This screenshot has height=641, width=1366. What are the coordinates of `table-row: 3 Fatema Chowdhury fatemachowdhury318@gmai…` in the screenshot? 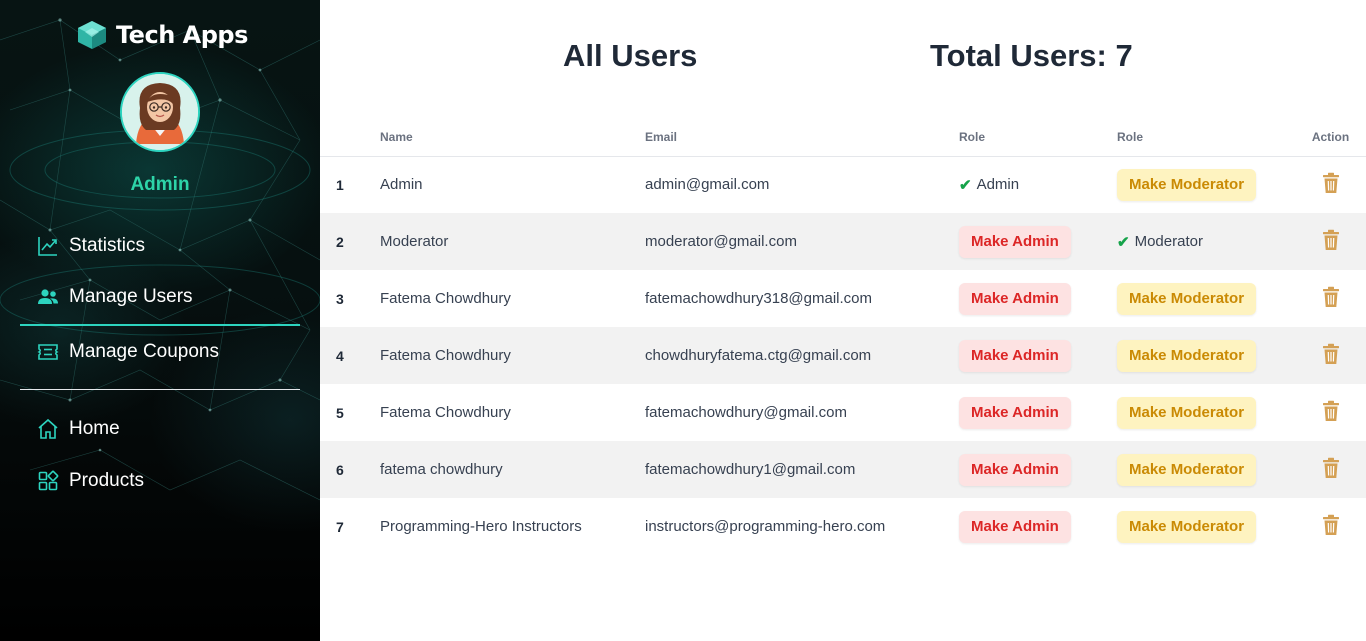 It's located at (843, 298).